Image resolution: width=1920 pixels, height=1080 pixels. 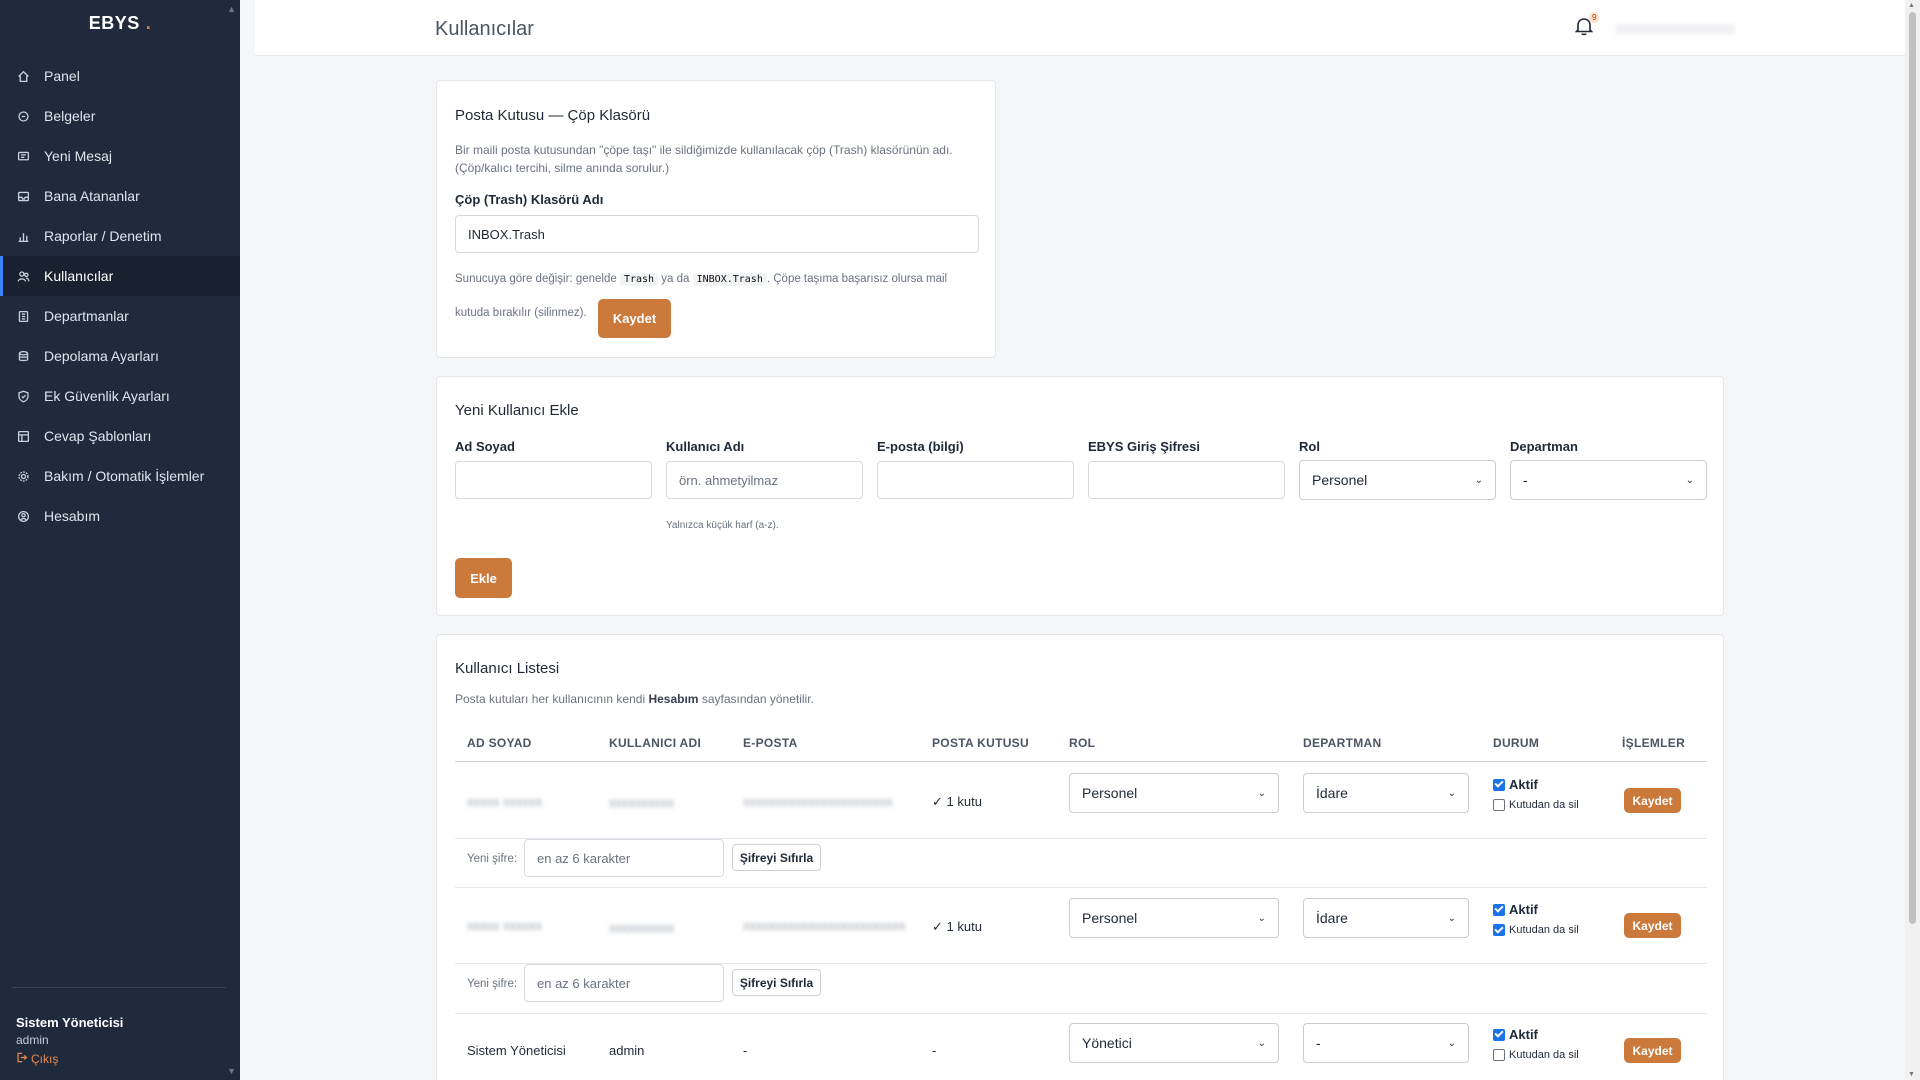 What do you see at coordinates (120, 23) in the screenshot?
I see `brand-logo: EBYS .` at bounding box center [120, 23].